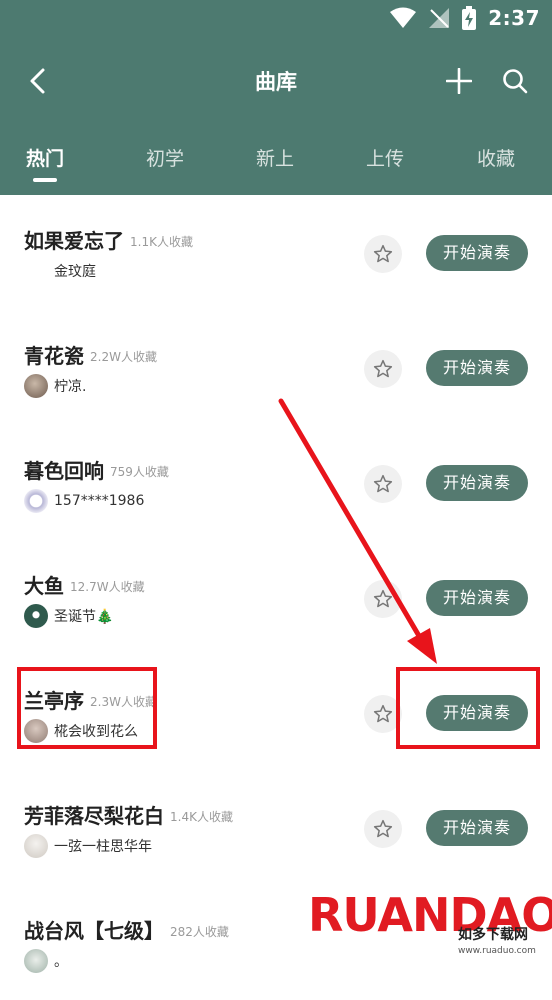 The height and width of the screenshot is (1000, 552). I want to click on watermark-url: www.ruaduo.com, so click(497, 951).